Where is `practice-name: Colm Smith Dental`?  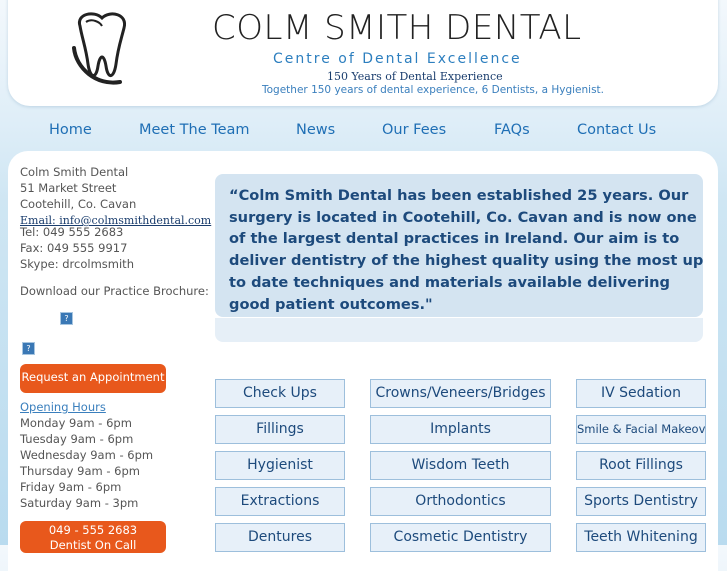
practice-name: Colm Smith Dental is located at coordinates (74, 172).